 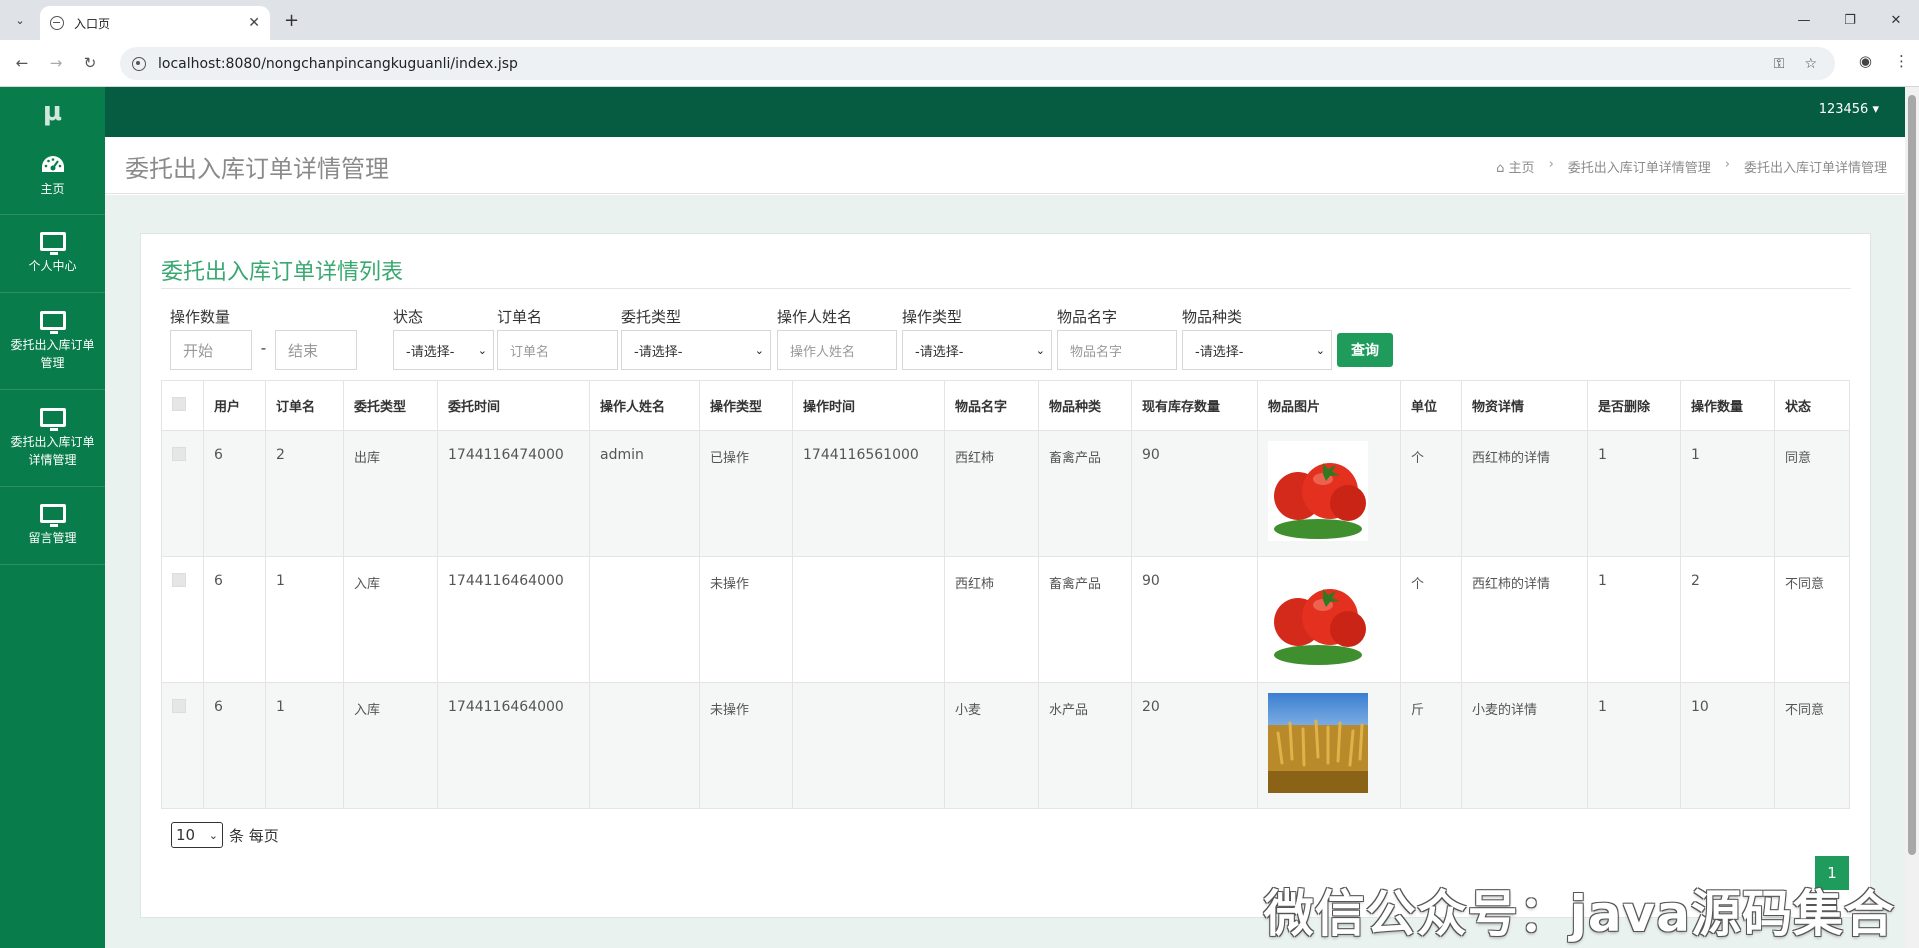 What do you see at coordinates (1257, 350) in the screenshot?
I see `category-select: -请选择- ⌄` at bounding box center [1257, 350].